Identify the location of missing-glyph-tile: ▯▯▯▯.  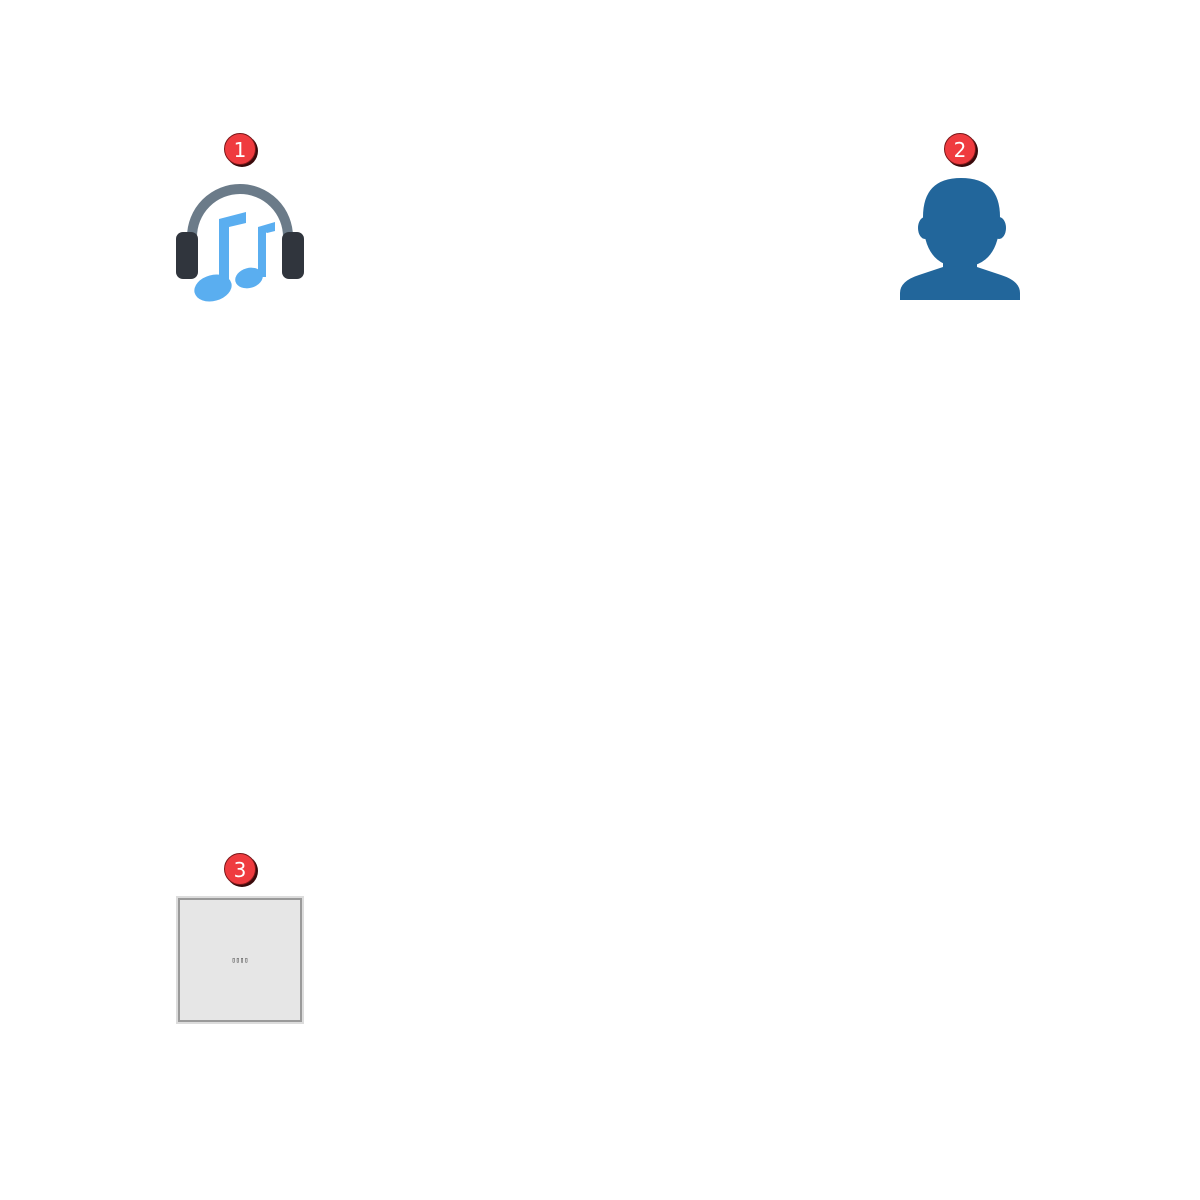
(240, 960).